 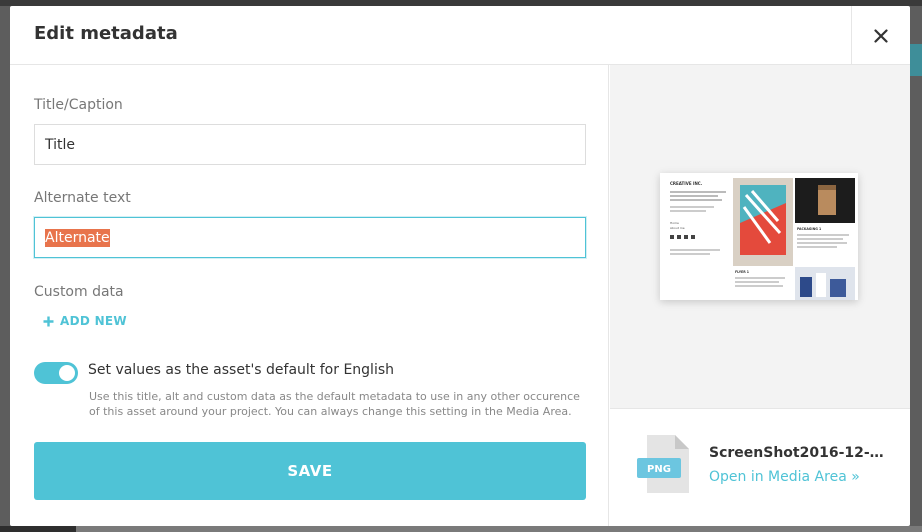 I want to click on title-caption-label: Title/Caption, so click(x=78, y=105).